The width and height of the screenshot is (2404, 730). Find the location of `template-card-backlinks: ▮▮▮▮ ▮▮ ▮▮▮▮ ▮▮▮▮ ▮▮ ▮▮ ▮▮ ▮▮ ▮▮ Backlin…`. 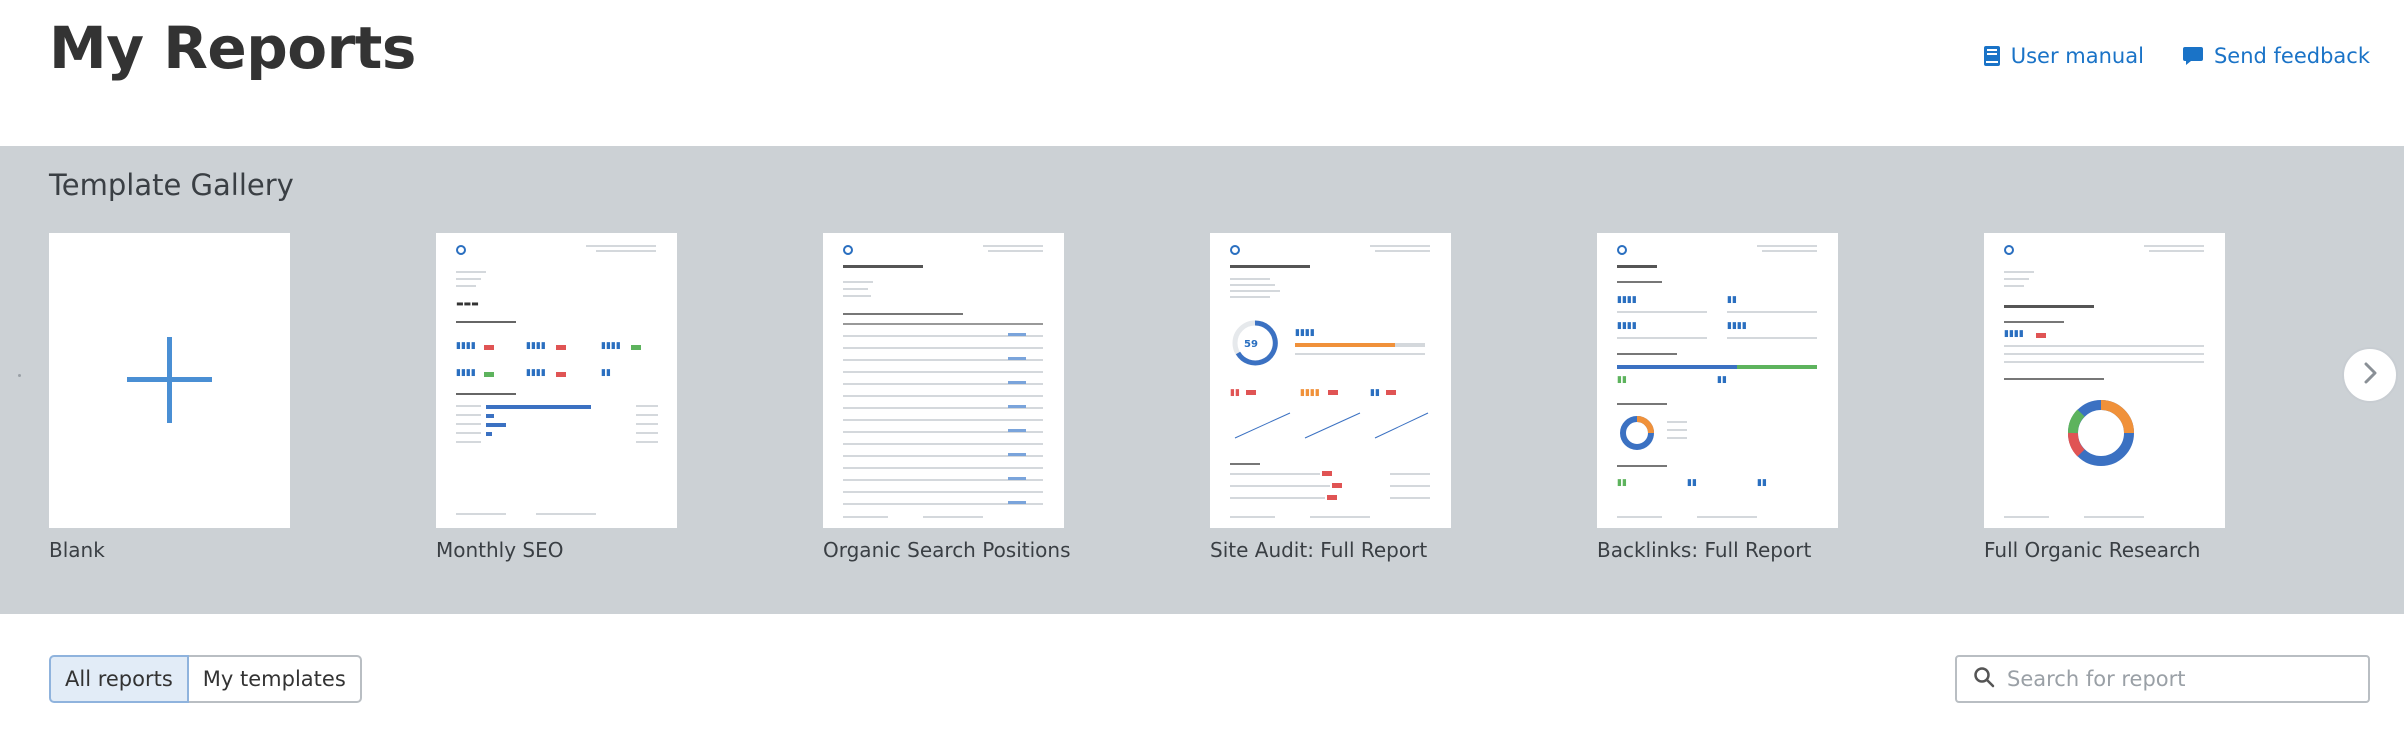

template-card-backlinks: ▮▮▮▮ ▮▮ ▮▮▮▮ ▮▮▮▮ ▮▮ ▮▮ ▮▮ ▮▮ ▮▮ Backlin… is located at coordinates (1717, 397).